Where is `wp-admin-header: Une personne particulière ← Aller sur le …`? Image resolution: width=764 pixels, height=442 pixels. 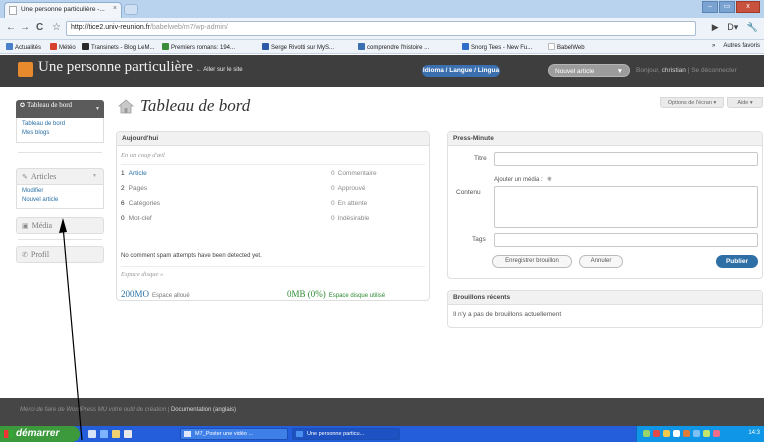 wp-admin-header: Une personne particulière ← Aller sur le … is located at coordinates (382, 71).